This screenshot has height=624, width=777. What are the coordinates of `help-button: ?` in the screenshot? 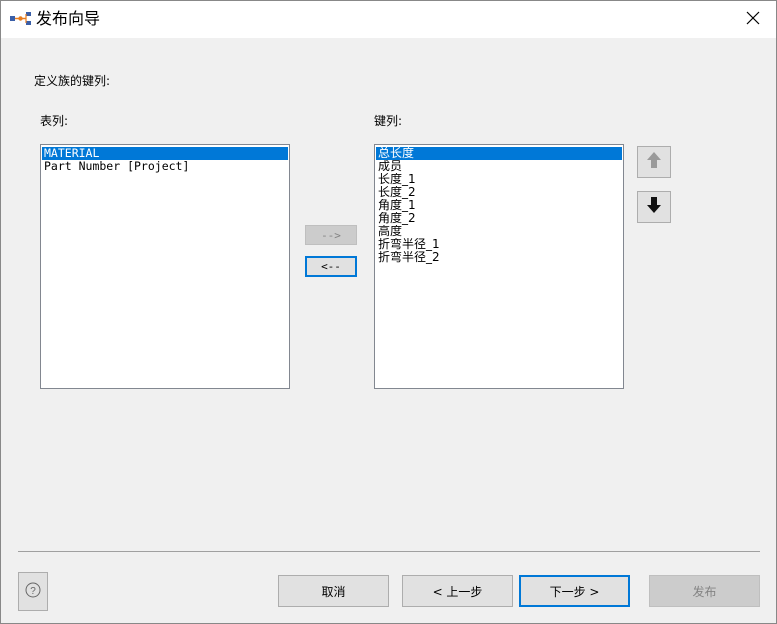 It's located at (33, 591).